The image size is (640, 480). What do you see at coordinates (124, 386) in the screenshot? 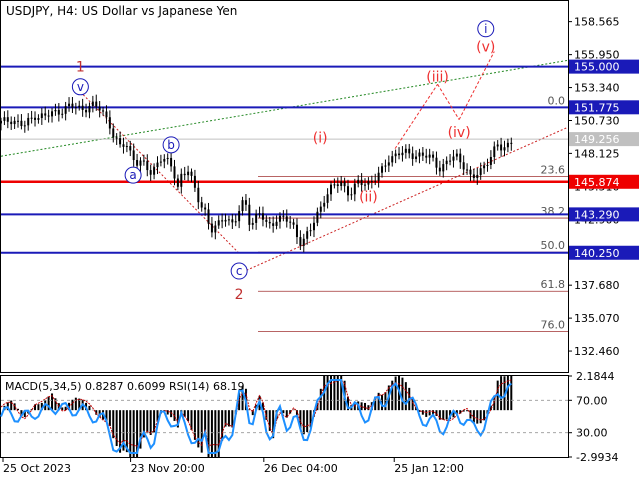
I see `indicator-title: MACD(5,34,5) 0.8287 0.6099 RSI(14) 68.19` at bounding box center [124, 386].